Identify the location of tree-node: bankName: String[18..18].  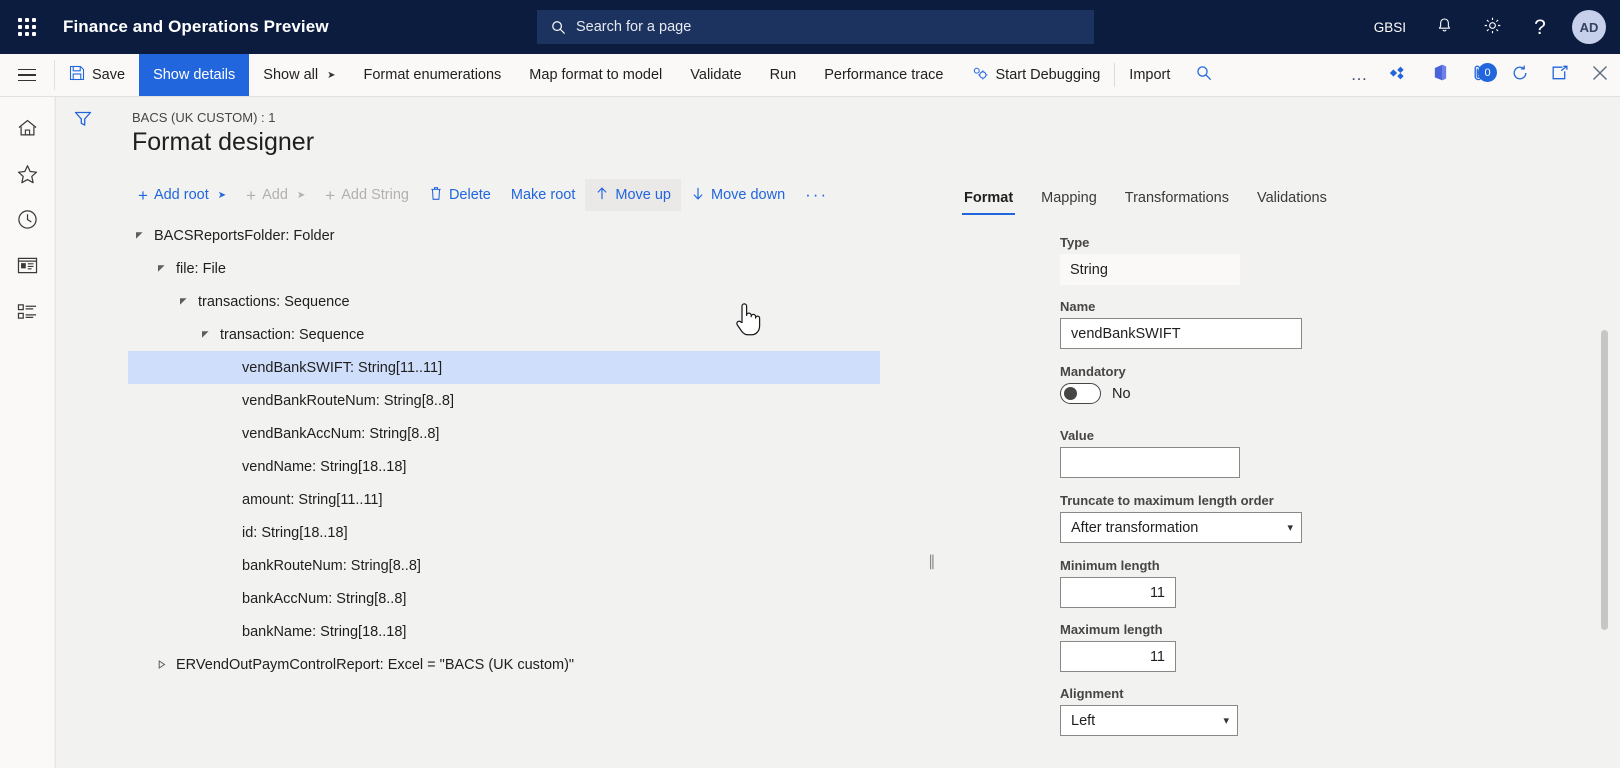
(573, 631).